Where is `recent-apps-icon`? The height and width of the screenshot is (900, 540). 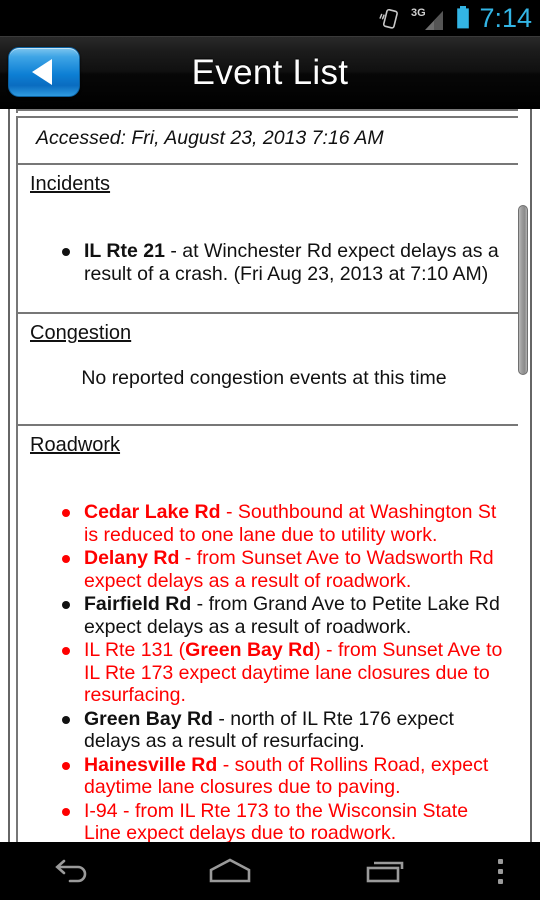 recent-apps-icon is located at coordinates (385, 872).